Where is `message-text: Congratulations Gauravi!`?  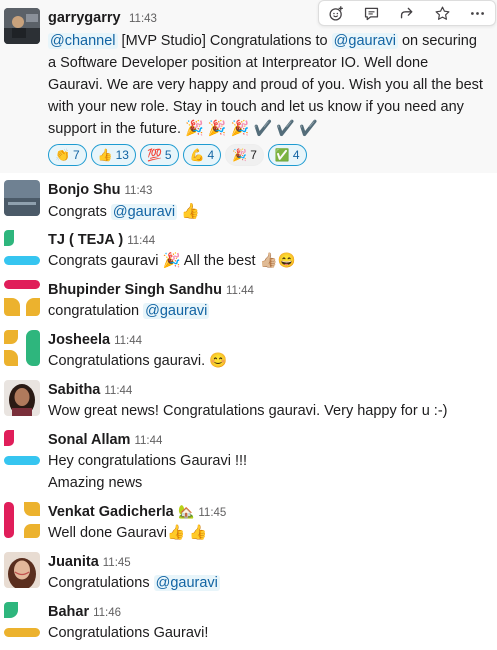 message-text: Congratulations Gauravi! is located at coordinates (128, 633).